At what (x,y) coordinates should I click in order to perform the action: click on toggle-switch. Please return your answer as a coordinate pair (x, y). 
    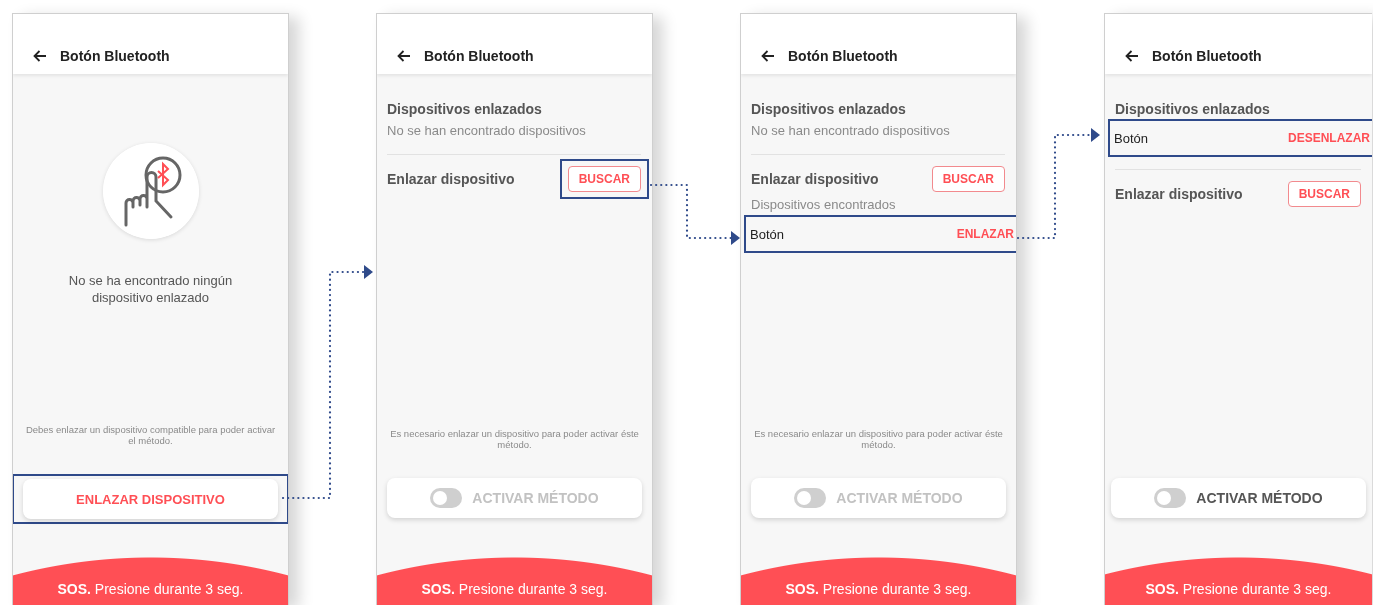
    Looking at the image, I should click on (1170, 498).